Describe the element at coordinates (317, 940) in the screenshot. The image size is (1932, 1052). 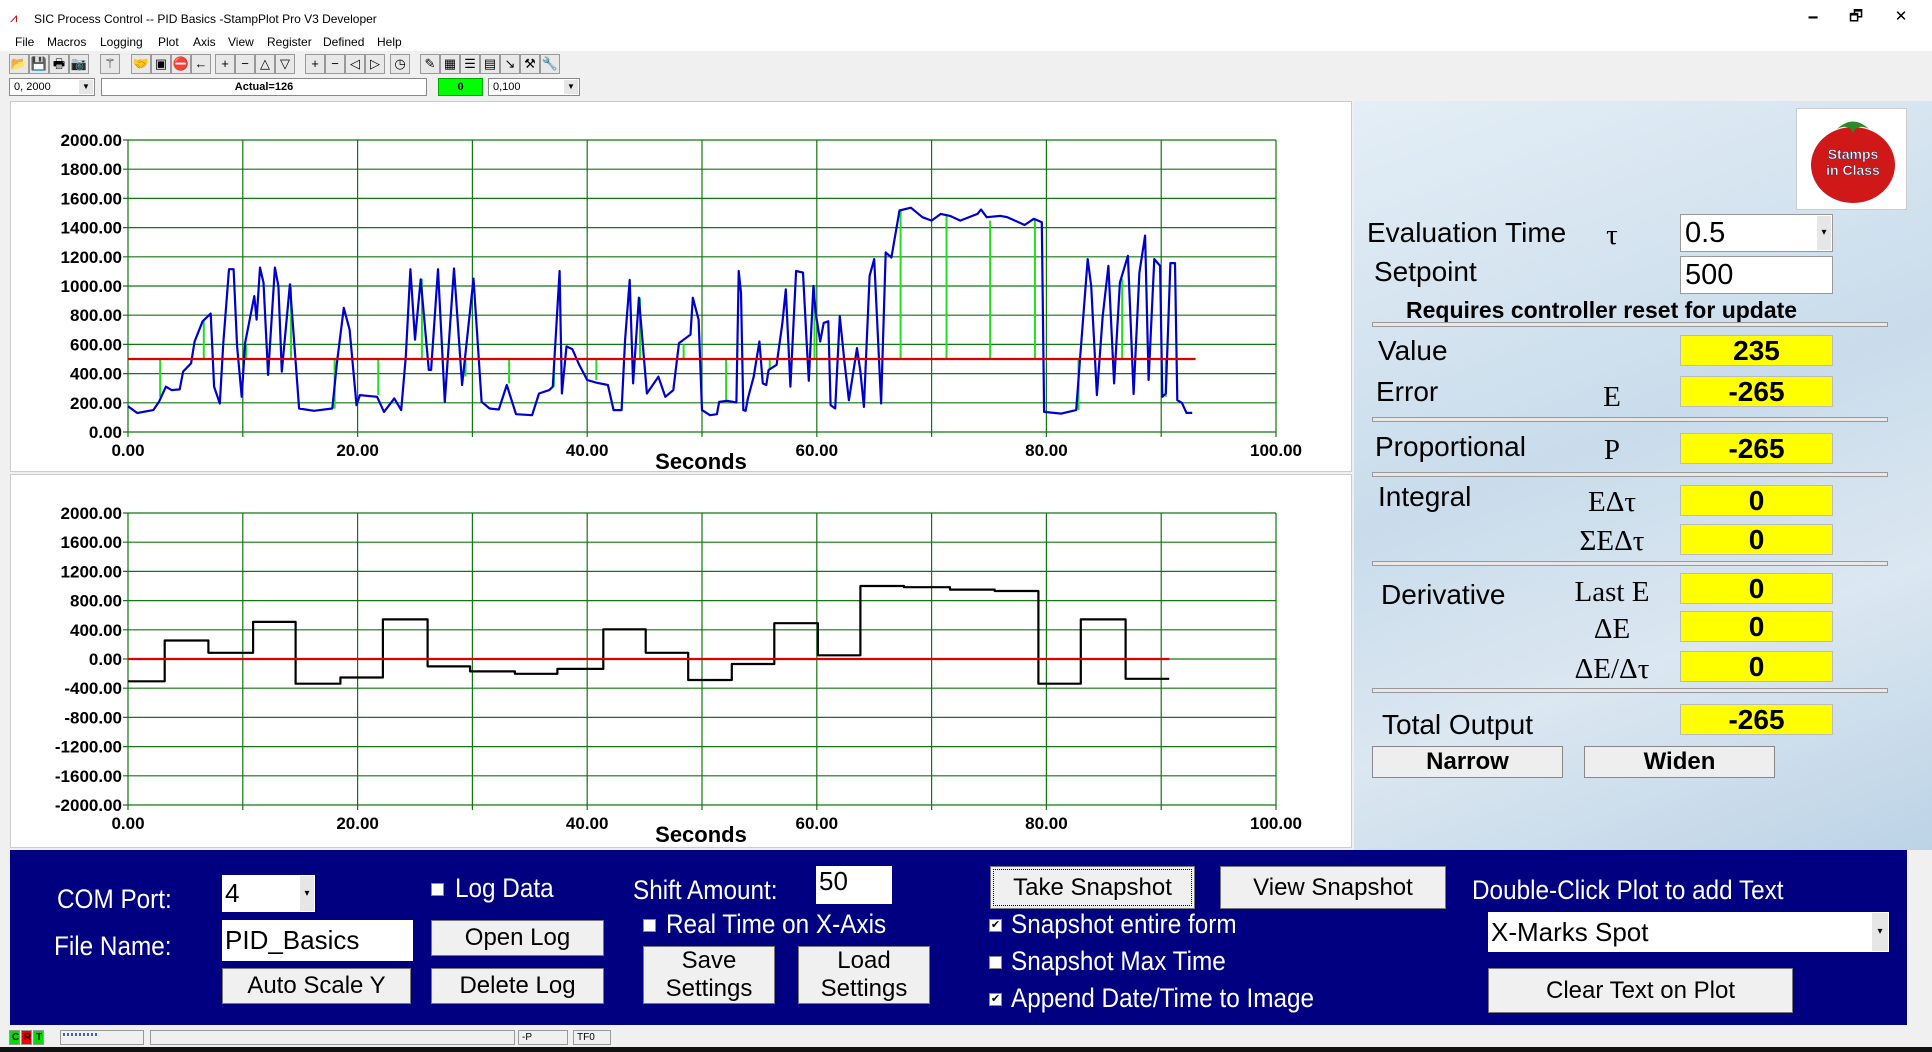
I see `file-name-input: PID_Basics` at that location.